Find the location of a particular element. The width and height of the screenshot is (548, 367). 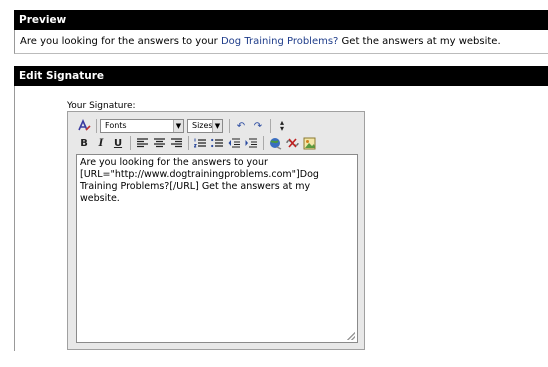

remove-link-icon is located at coordinates (292, 143).